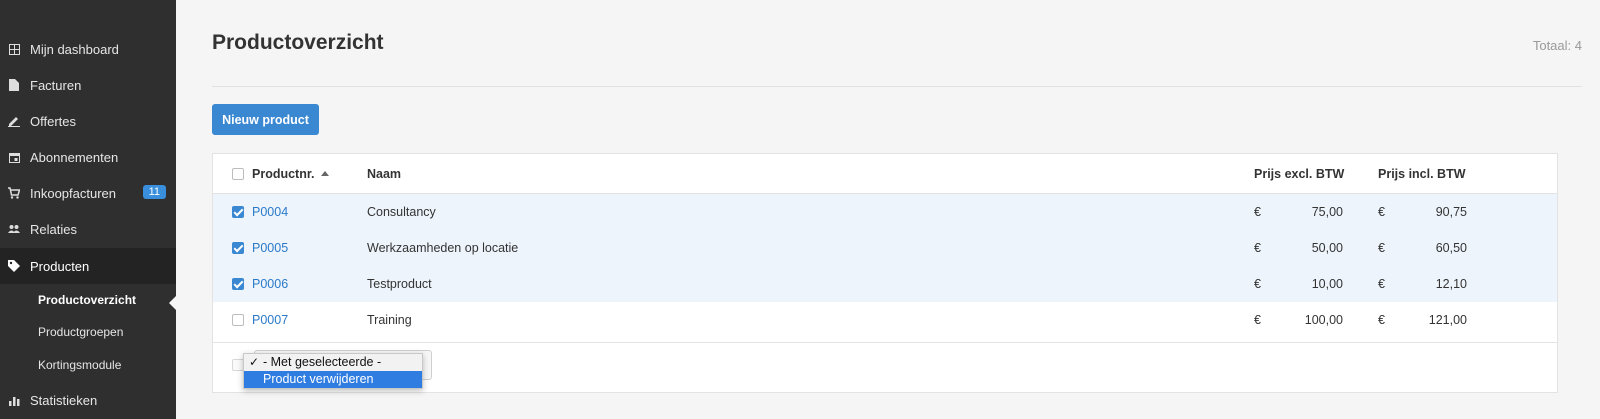 Image resolution: width=1600 pixels, height=419 pixels. What do you see at coordinates (1451, 248) in the screenshot?
I see `price-incl: 60,50` at bounding box center [1451, 248].